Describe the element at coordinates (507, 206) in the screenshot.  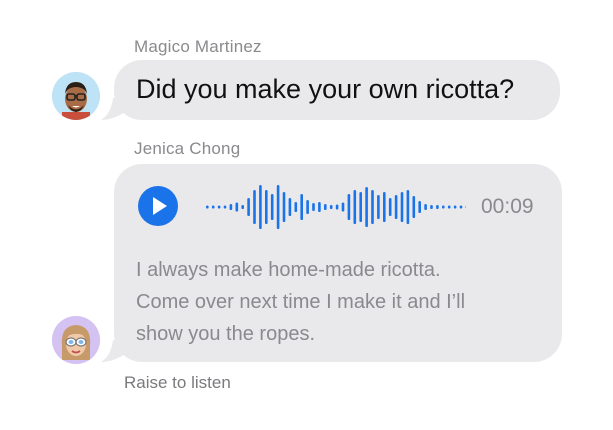
I see `audio-duration: 00:09` at that location.